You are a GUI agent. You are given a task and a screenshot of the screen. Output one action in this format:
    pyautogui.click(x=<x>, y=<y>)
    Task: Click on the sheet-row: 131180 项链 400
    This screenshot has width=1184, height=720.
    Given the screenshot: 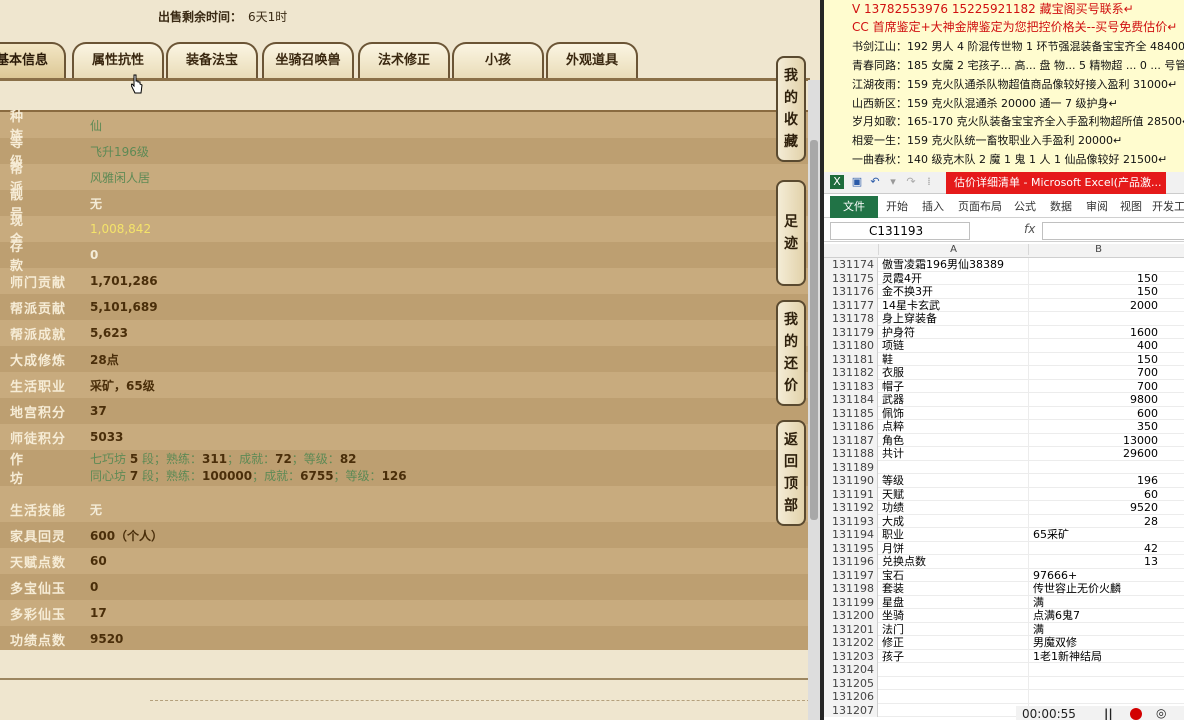 What is the action you would take?
    pyautogui.click(x=1004, y=346)
    